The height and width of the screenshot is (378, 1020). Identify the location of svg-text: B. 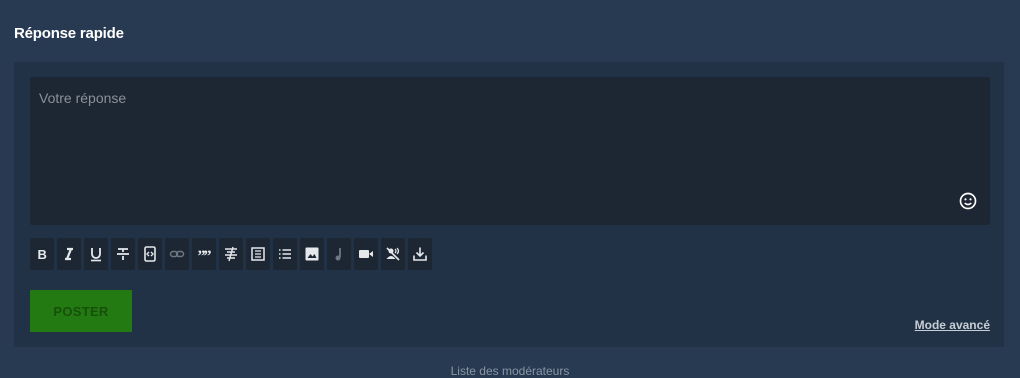
(42, 254).